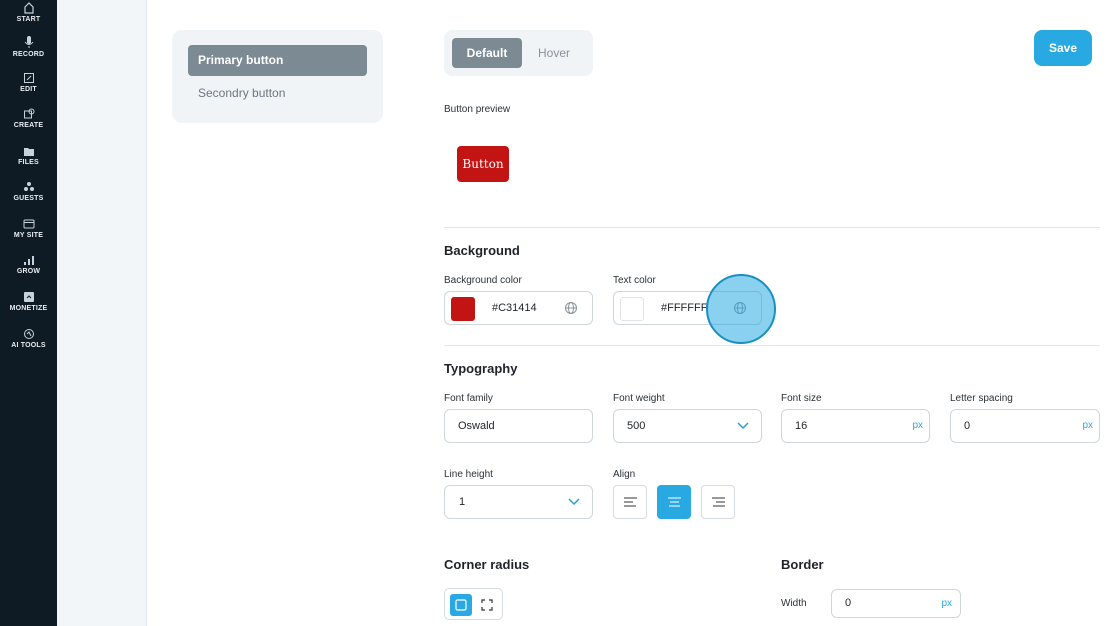 The image size is (1120, 626). What do you see at coordinates (483, 280) in the screenshot?
I see `bg-color-label: Background color` at bounding box center [483, 280].